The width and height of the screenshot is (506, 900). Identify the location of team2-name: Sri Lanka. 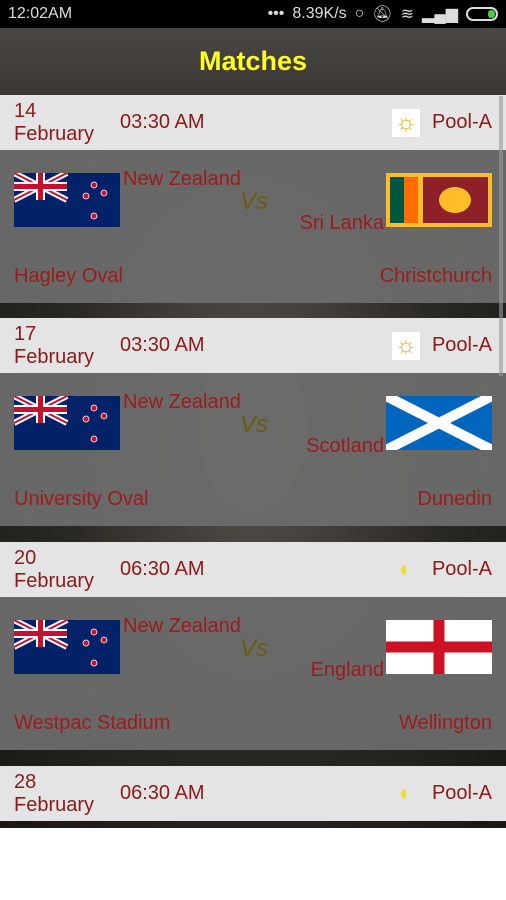
(342, 223).